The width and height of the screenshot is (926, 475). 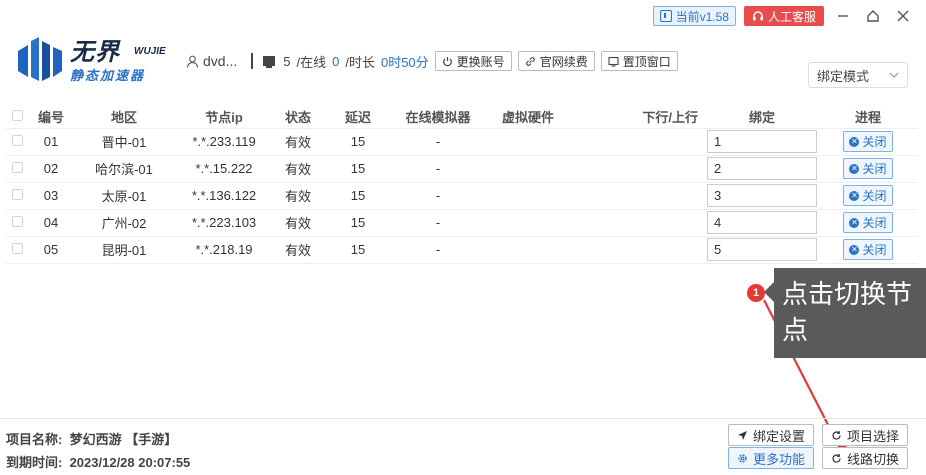 I want to click on table-row: 04广州-02*.*.223.103有效15- ✕关闭, so click(x=462, y=223).